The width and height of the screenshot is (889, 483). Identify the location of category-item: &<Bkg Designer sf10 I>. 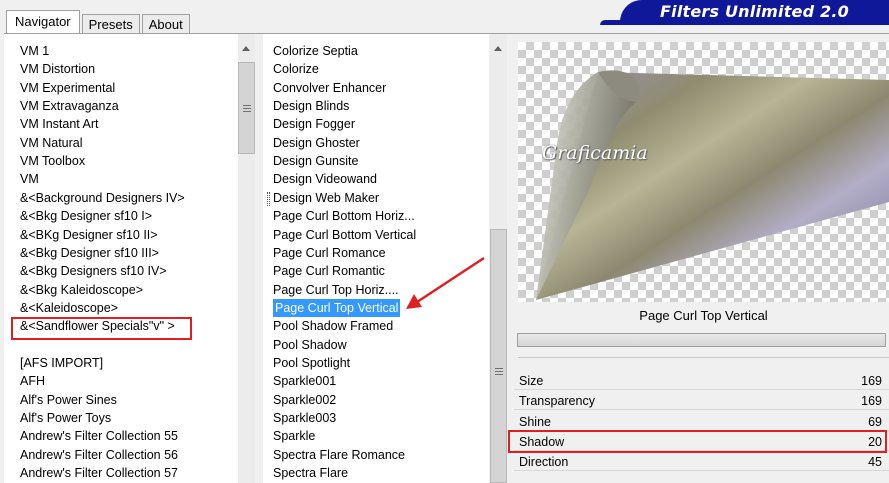
(86, 216).